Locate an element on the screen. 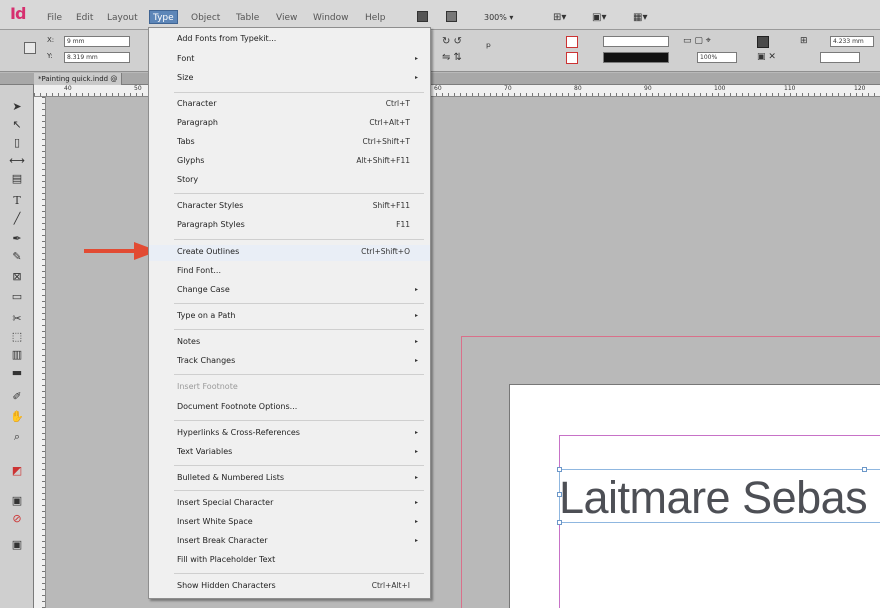  stroke-style-field is located at coordinates (840, 57).